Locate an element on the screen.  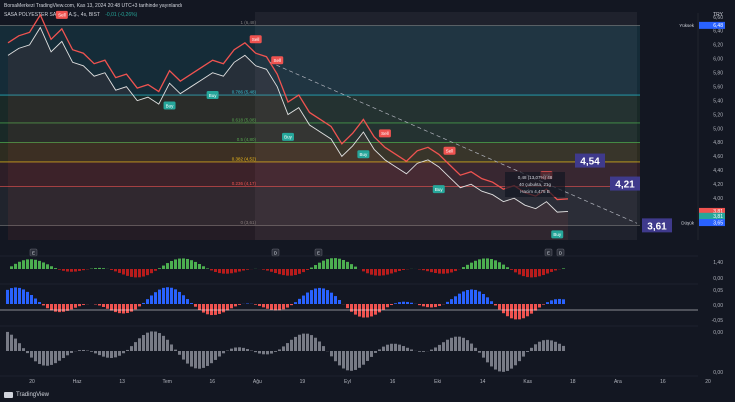
indicator-1-tick: 0,00 is located at coordinates (718, 279).